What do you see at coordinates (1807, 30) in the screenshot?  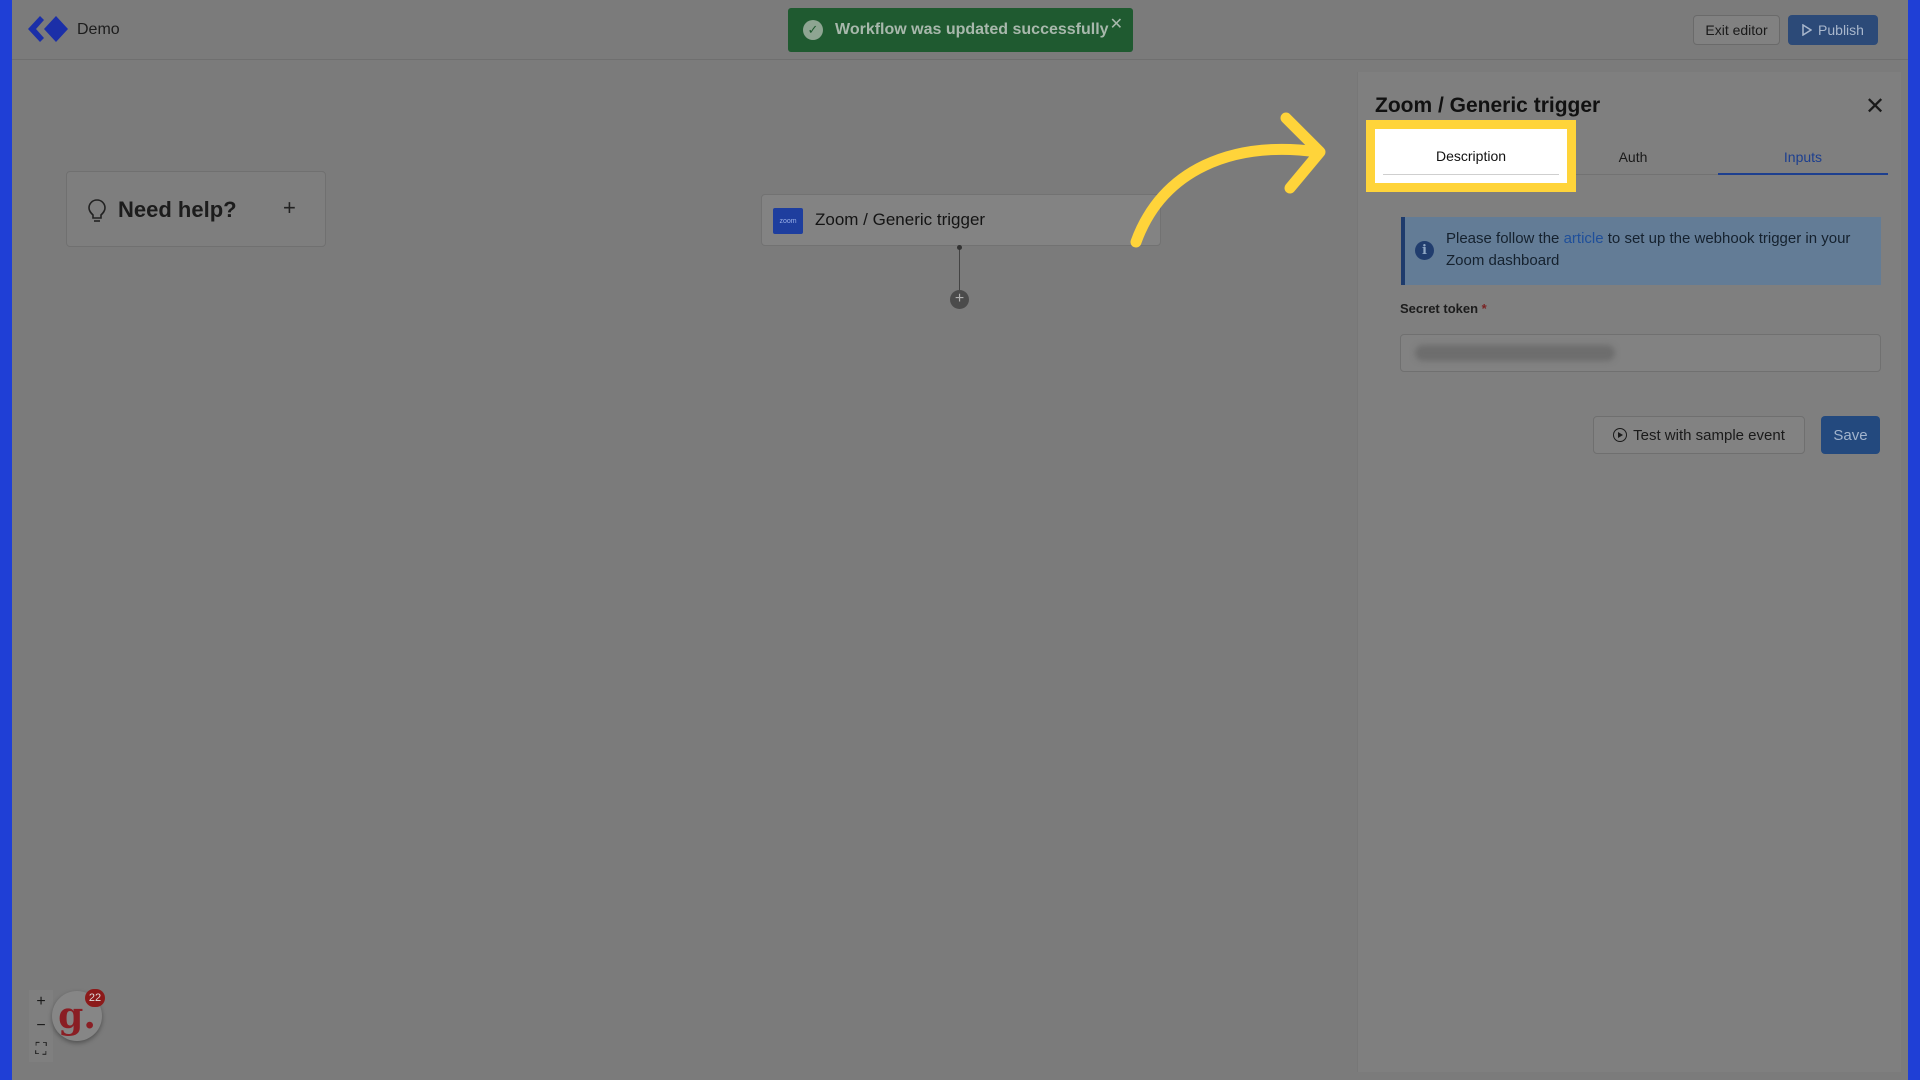 I see `play-icon` at bounding box center [1807, 30].